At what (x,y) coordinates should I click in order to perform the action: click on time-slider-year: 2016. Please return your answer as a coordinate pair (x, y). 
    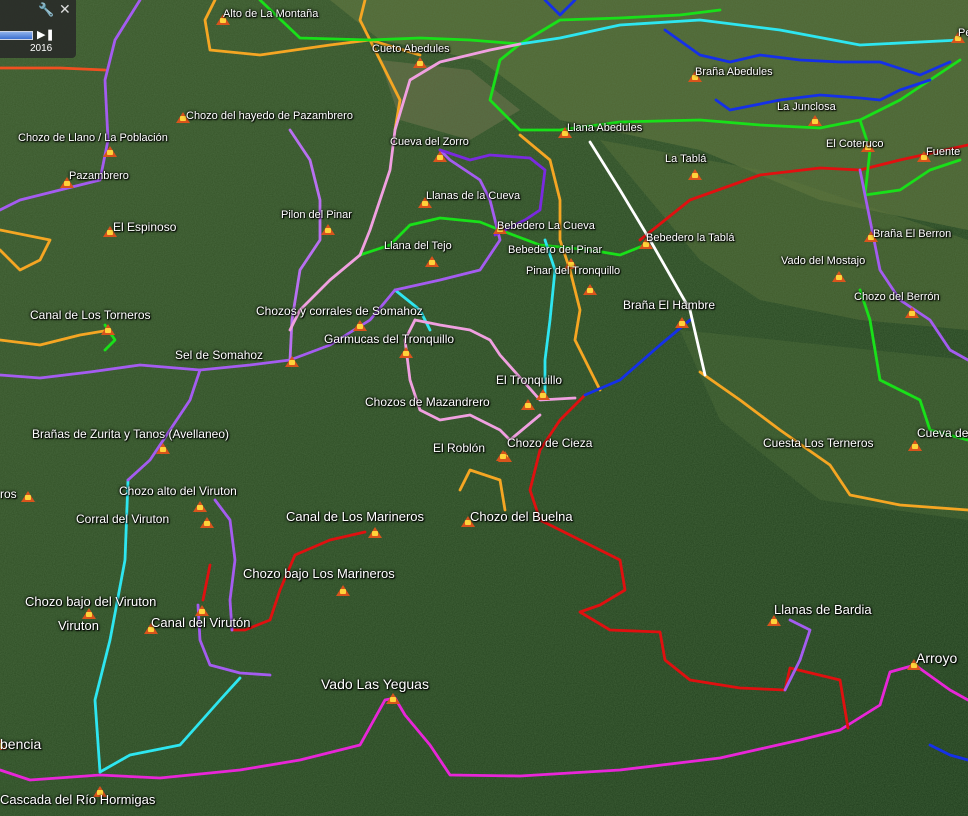
    Looking at the image, I should click on (41, 48).